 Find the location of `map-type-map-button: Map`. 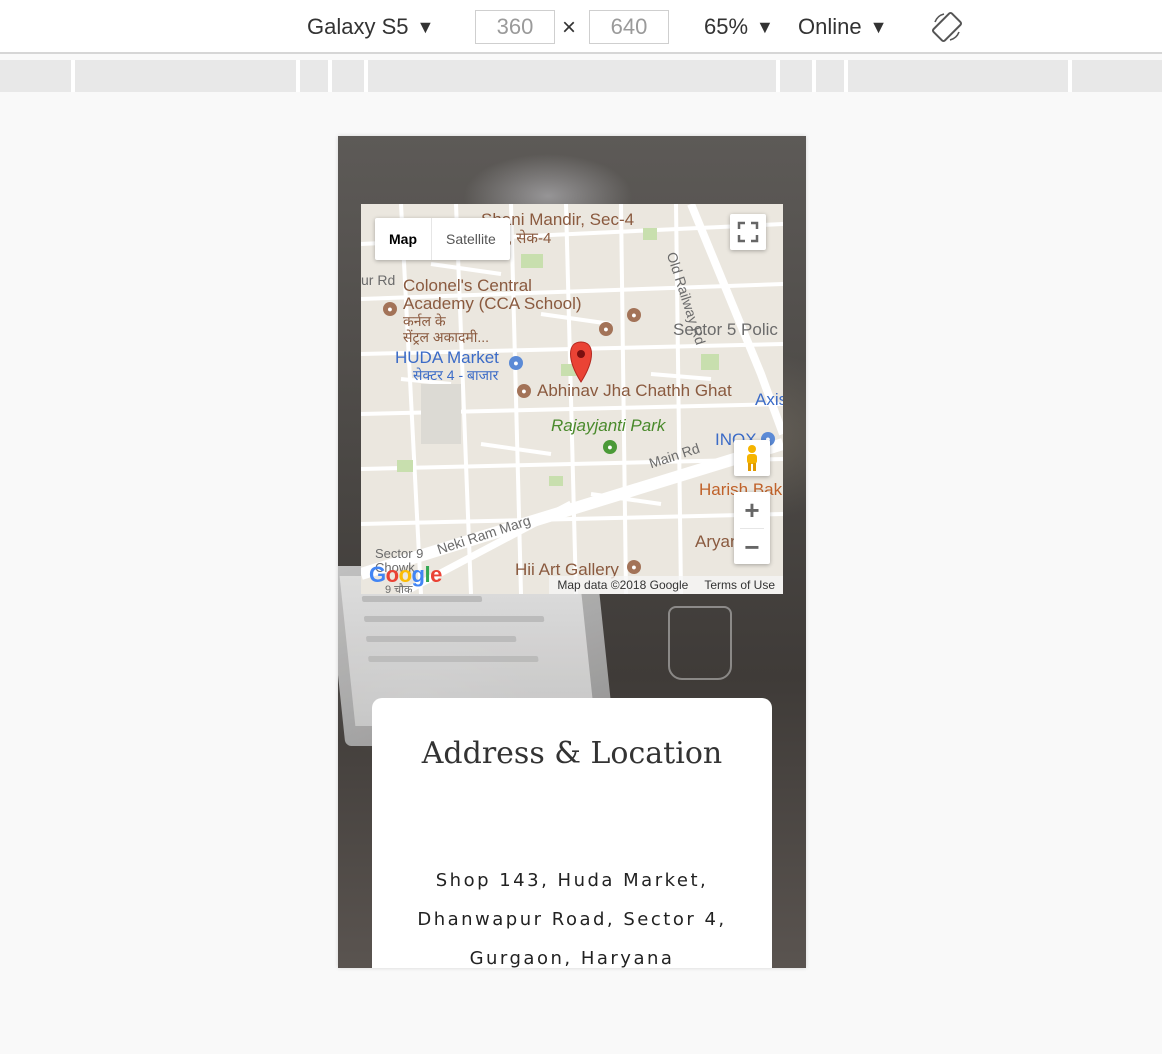

map-type-map-button: Map is located at coordinates (403, 239).